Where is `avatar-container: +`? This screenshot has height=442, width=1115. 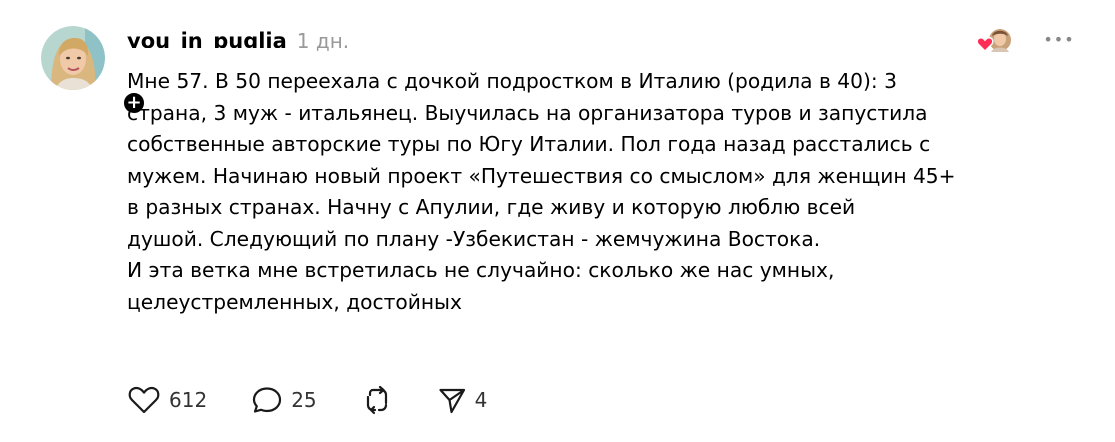
avatar-container: + is located at coordinates (94, 71).